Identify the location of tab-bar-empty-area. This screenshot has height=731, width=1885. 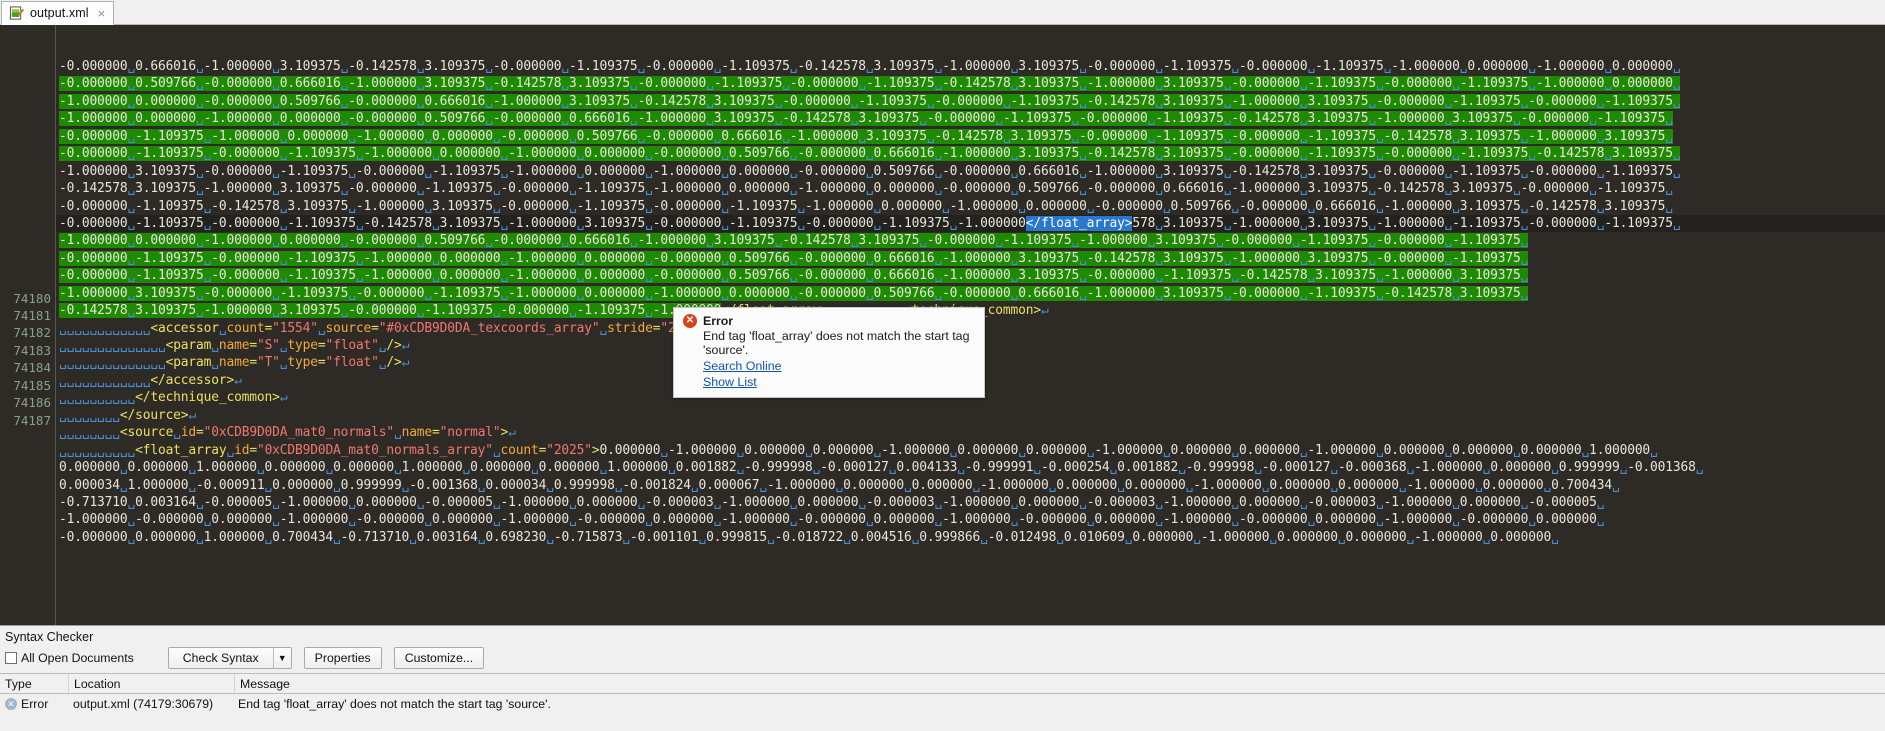
(999, 12).